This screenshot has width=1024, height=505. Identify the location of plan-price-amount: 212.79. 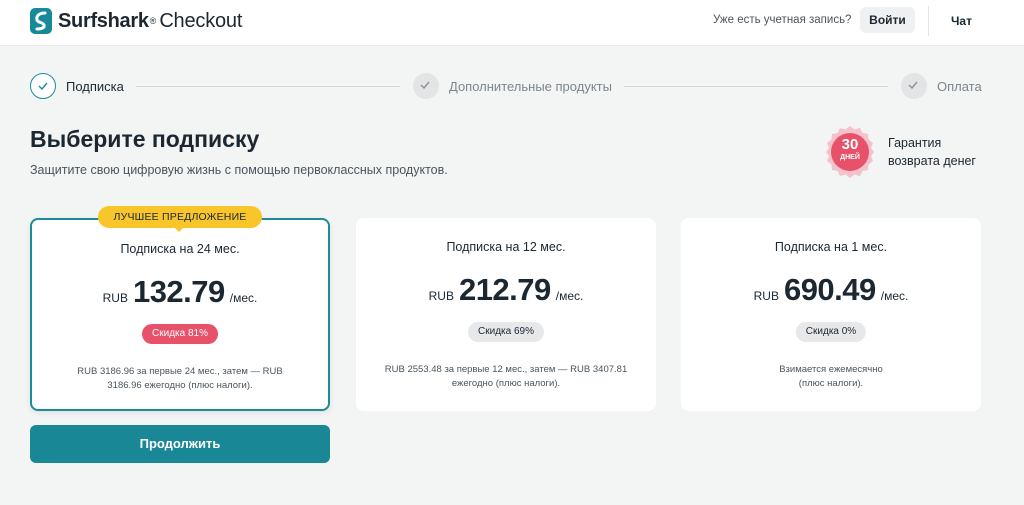
(504, 289).